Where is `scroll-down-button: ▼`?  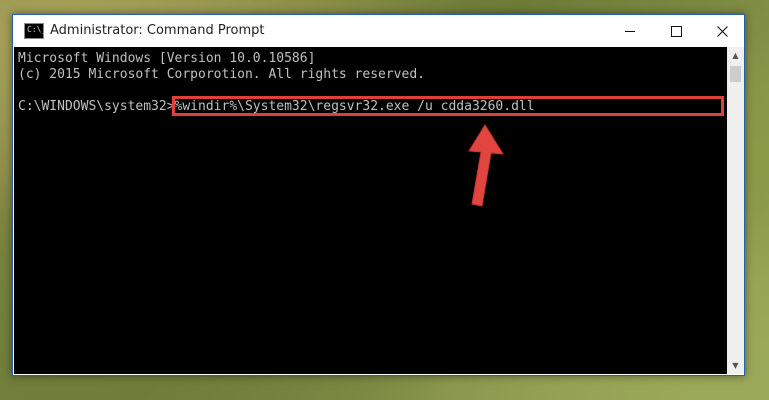 scroll-down-button: ▼ is located at coordinates (735, 365).